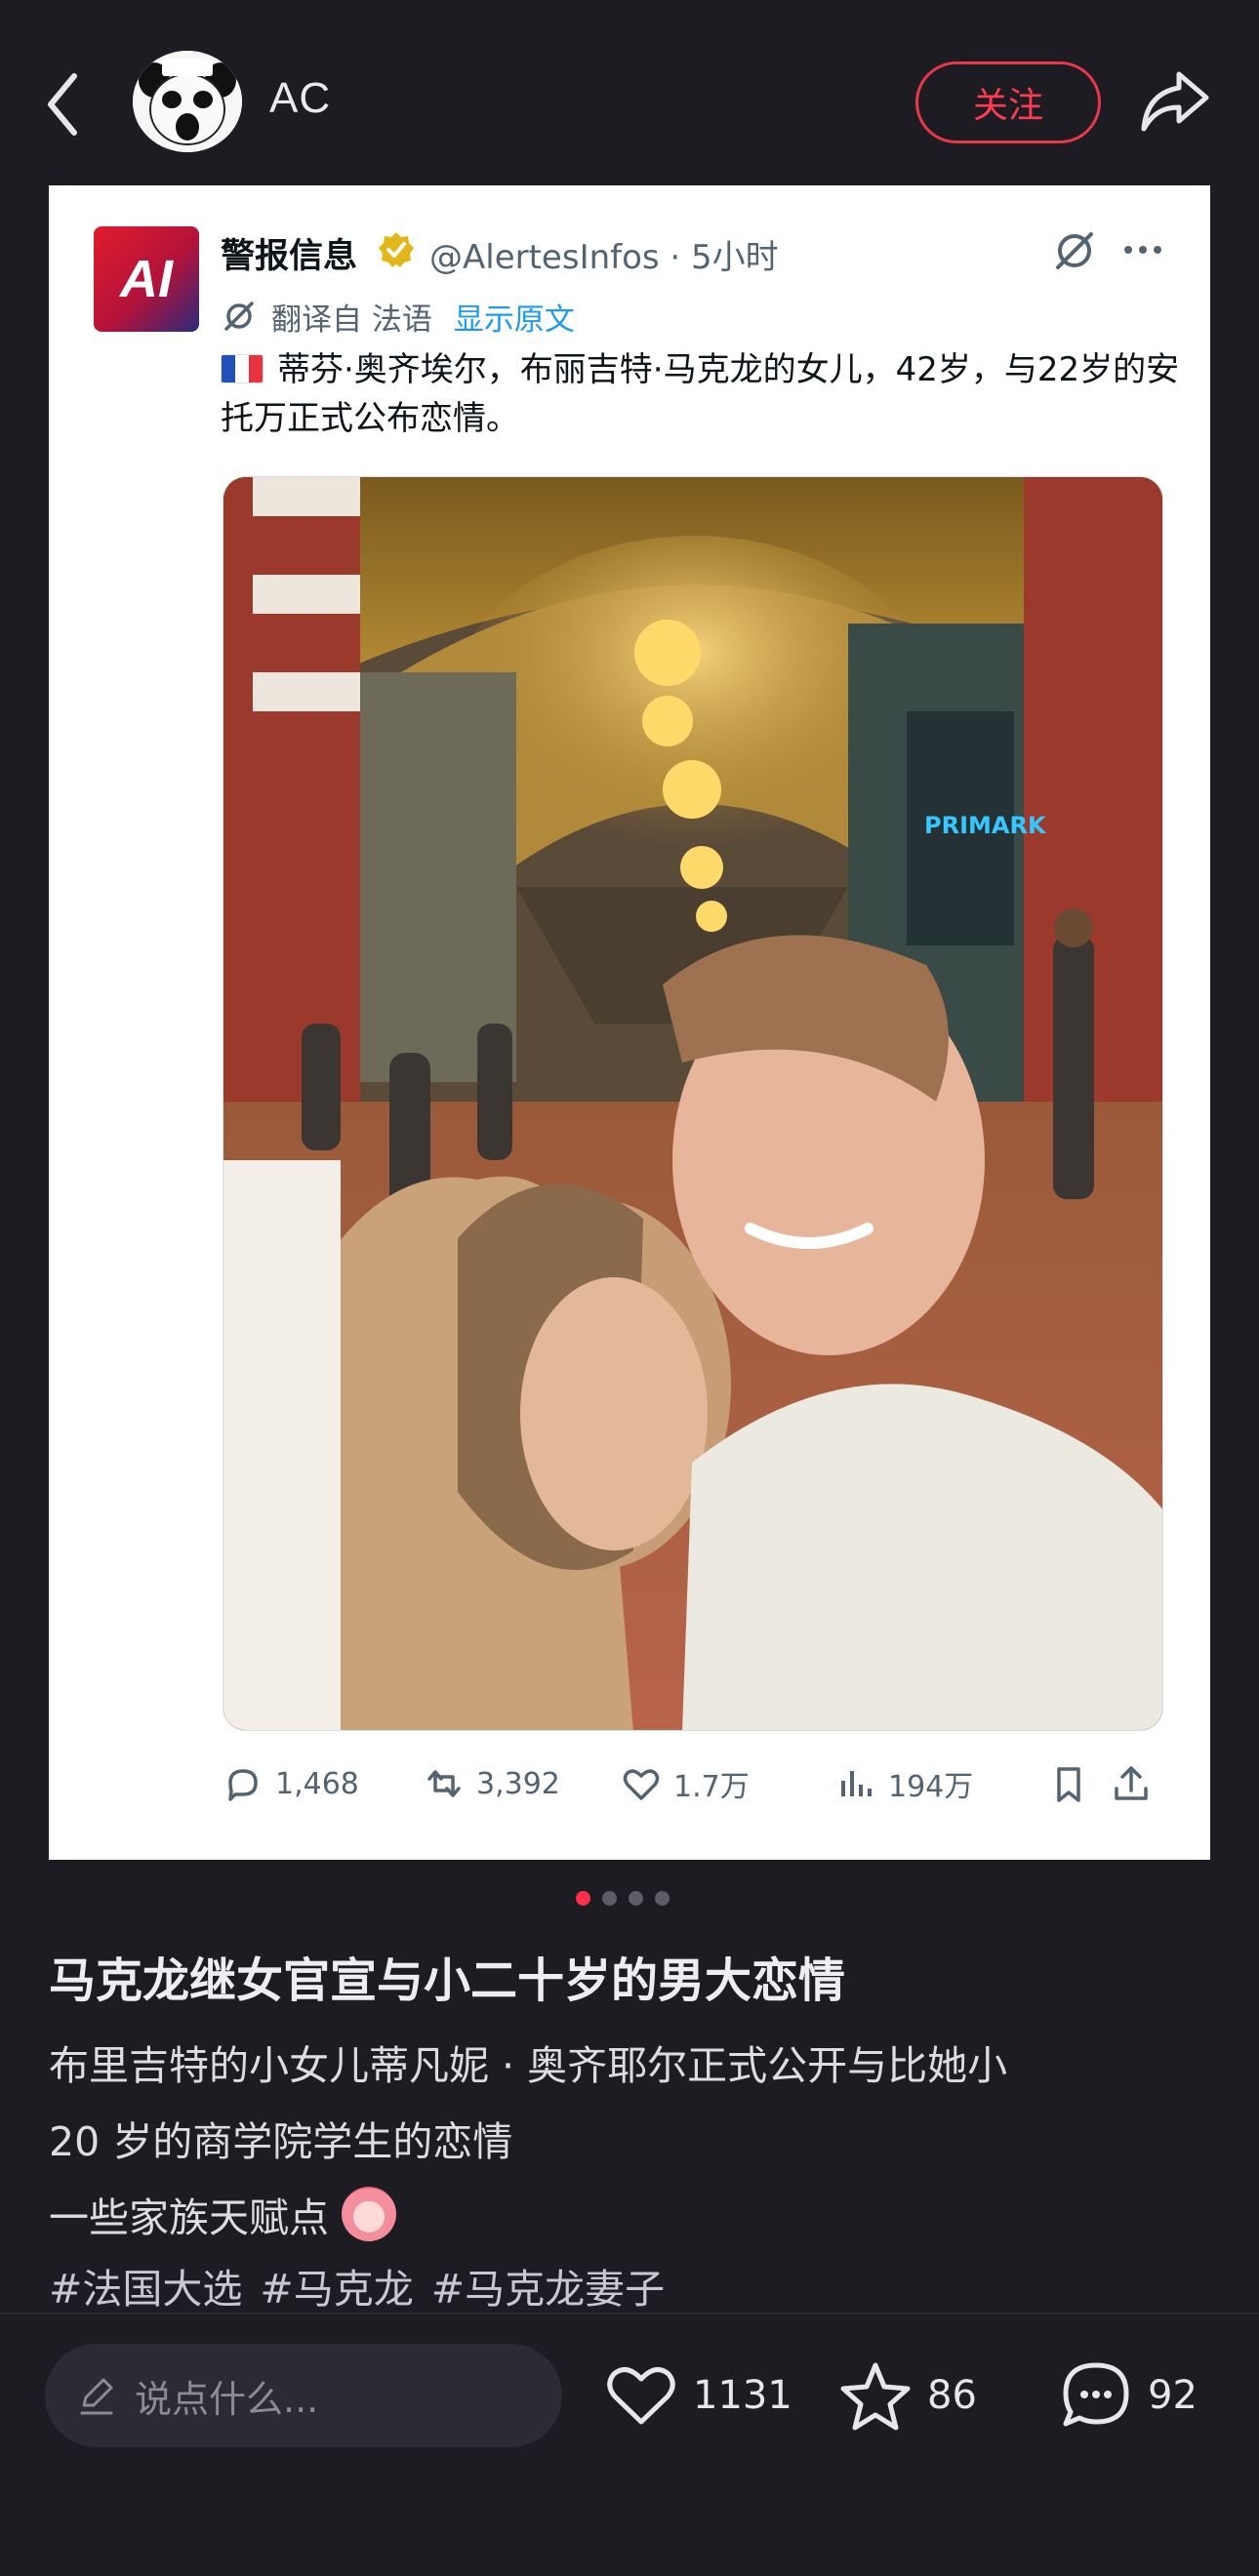  What do you see at coordinates (351, 320) in the screenshot?
I see `translate-label: 翻译自 法语` at bounding box center [351, 320].